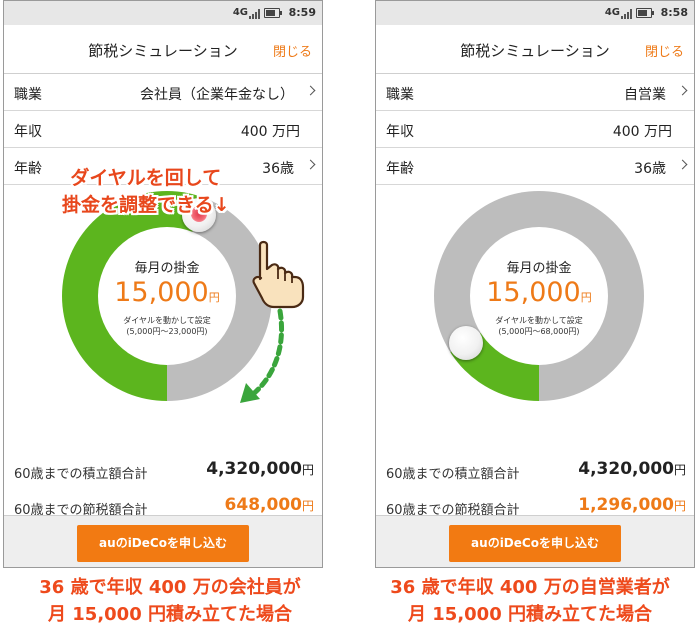 Image resolution: width=700 pixels, height=632 pixels. What do you see at coordinates (530, 587) in the screenshot?
I see `caption-self-employed-line1: 36 歳で年収 400 万の自営業者が` at bounding box center [530, 587].